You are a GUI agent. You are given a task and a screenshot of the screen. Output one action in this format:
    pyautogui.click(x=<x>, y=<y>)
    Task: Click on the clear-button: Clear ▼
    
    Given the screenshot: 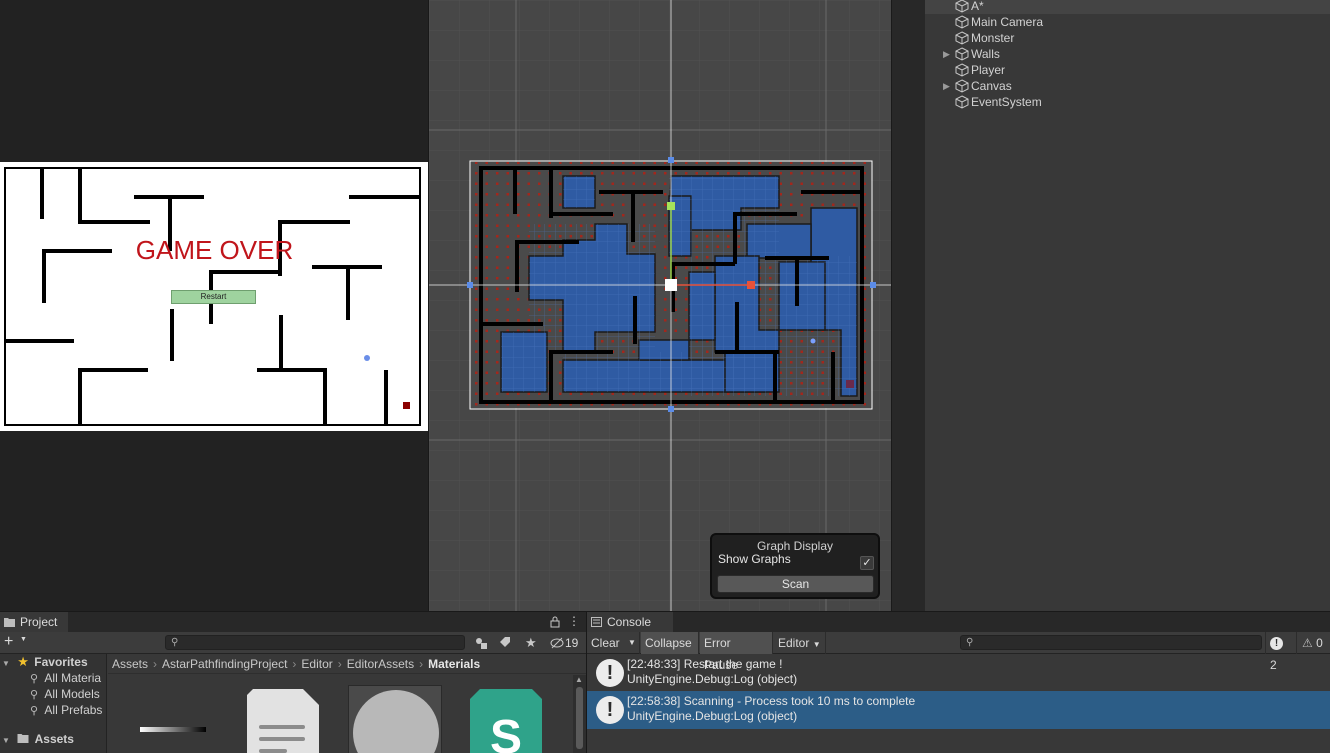 What is the action you would take?
    pyautogui.click(x=613, y=643)
    